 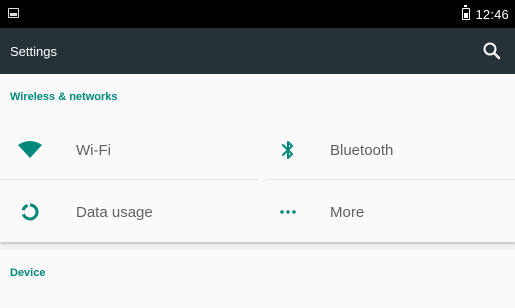 What do you see at coordinates (362, 150) in the screenshot?
I see `tile-label-bluetooth: Bluetooth` at bounding box center [362, 150].